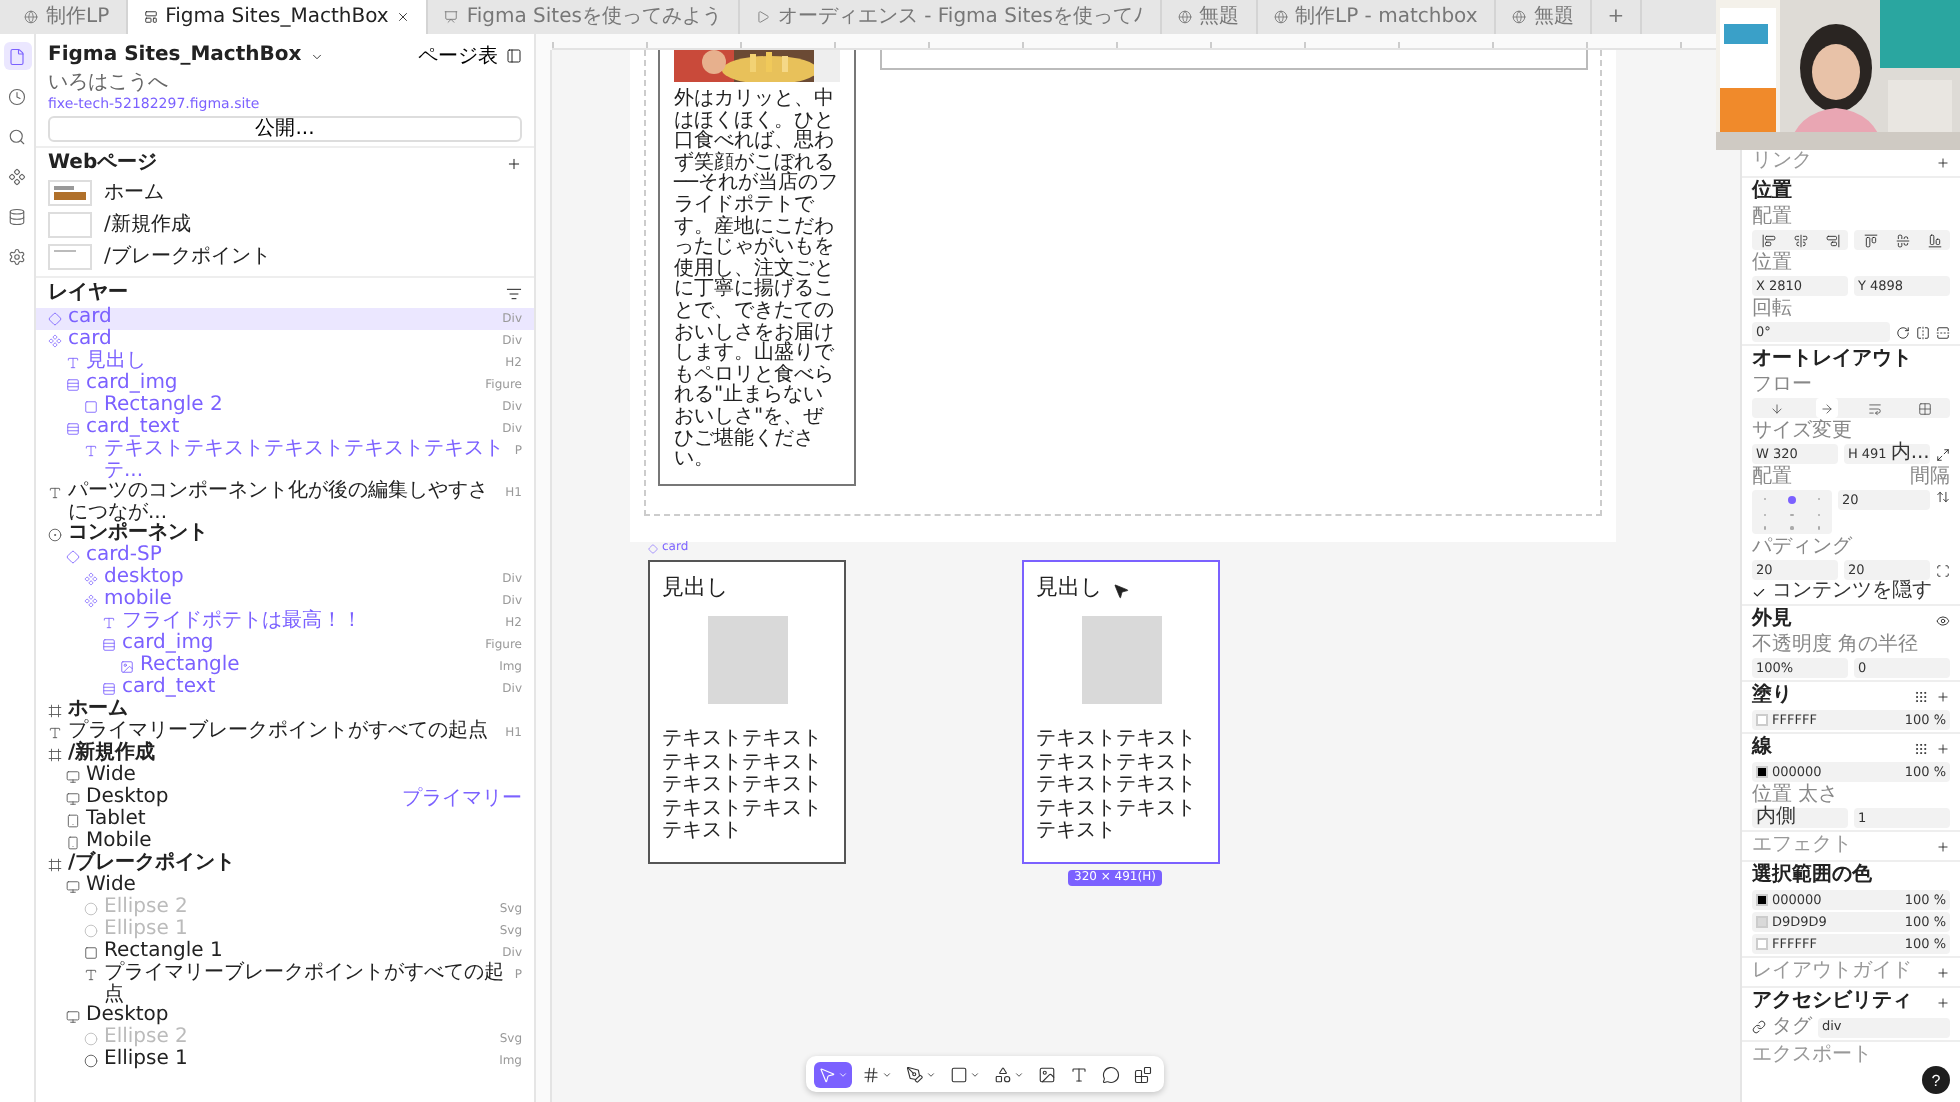  I want to click on grid-icon, so click(1925, 408).